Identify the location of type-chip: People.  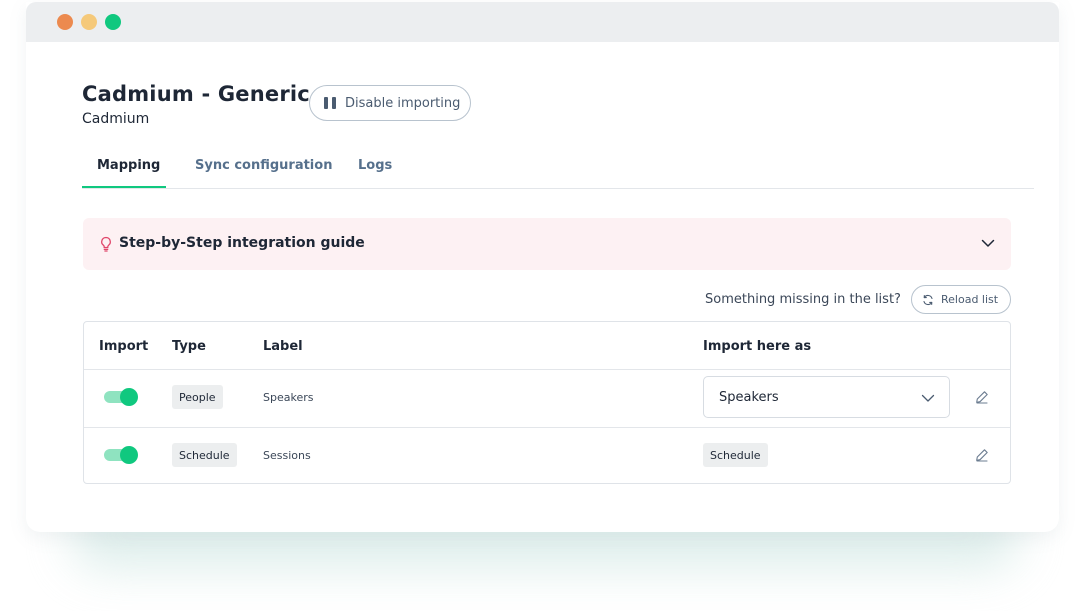
(197, 397).